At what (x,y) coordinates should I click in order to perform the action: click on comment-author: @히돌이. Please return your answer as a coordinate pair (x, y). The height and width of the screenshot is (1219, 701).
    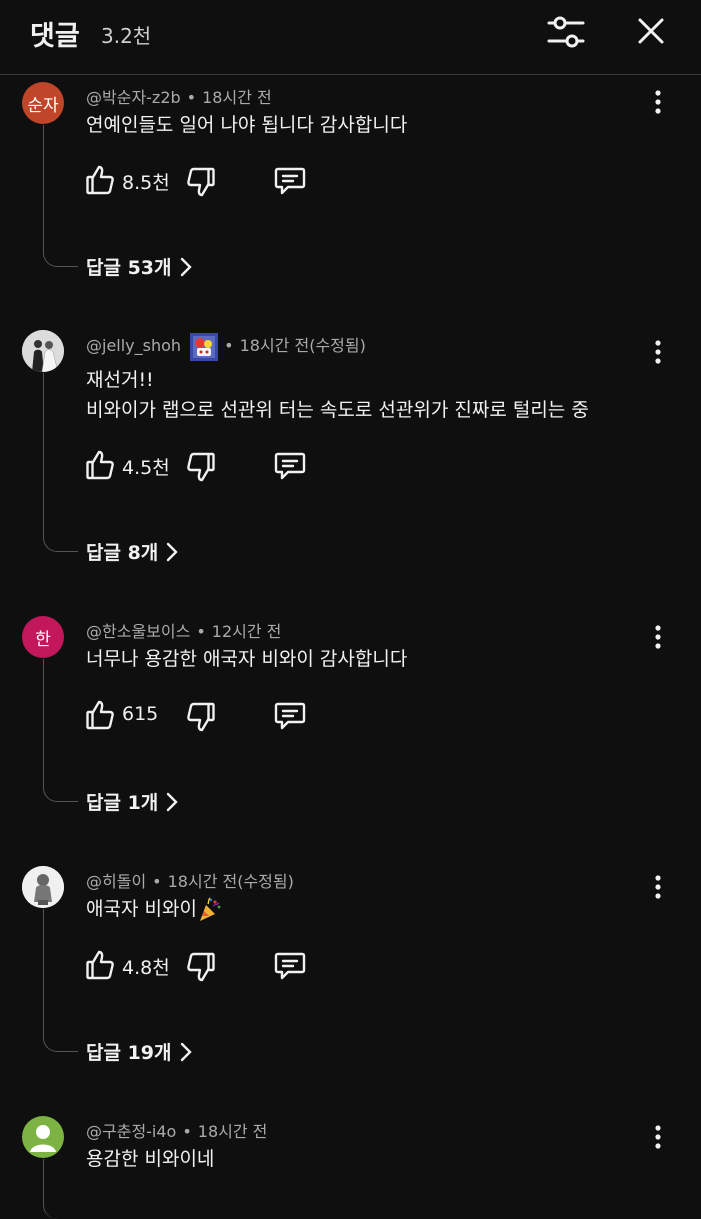
    Looking at the image, I should click on (116, 881).